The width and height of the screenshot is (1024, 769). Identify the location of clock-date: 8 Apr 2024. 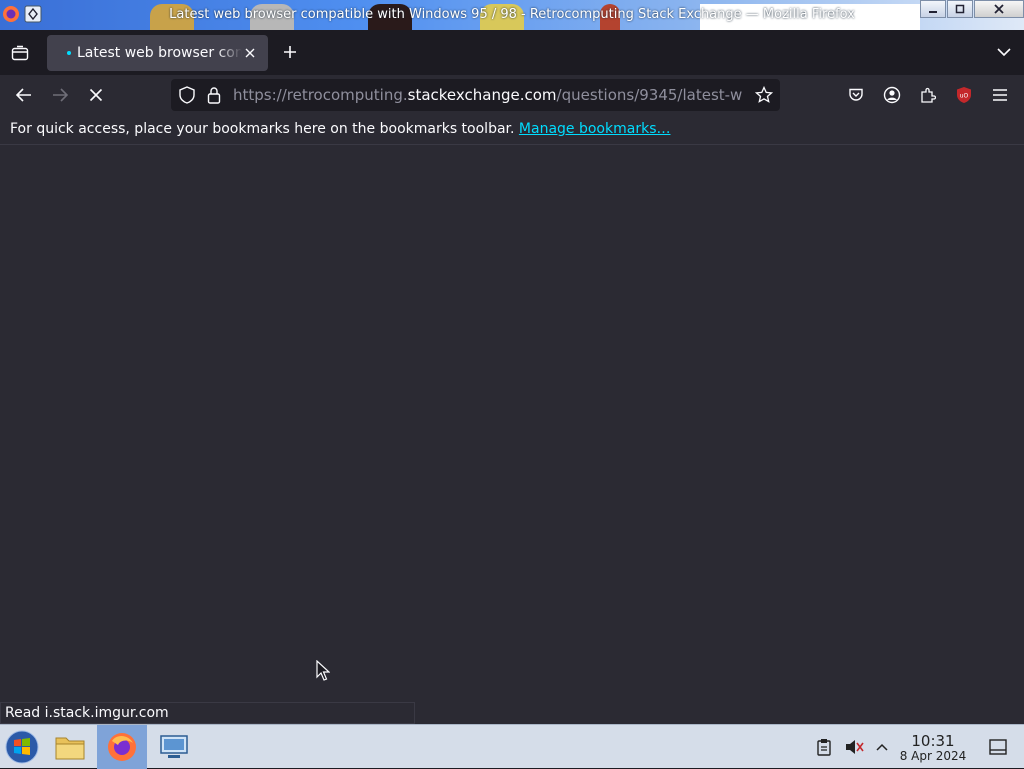
(933, 756).